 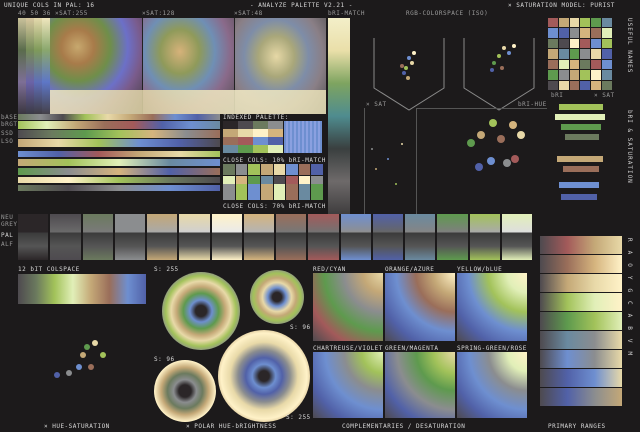 What do you see at coordinates (347, 13) in the screenshot?
I see `bri-match-label: bRI-MATCH` at bounding box center [347, 13].